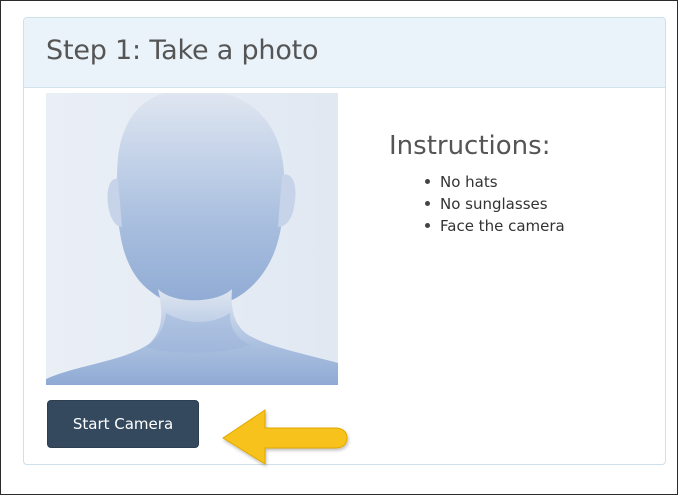 Image resolution: width=678 pixels, height=495 pixels. I want to click on list-item-label: No sunglasses, so click(494, 204).